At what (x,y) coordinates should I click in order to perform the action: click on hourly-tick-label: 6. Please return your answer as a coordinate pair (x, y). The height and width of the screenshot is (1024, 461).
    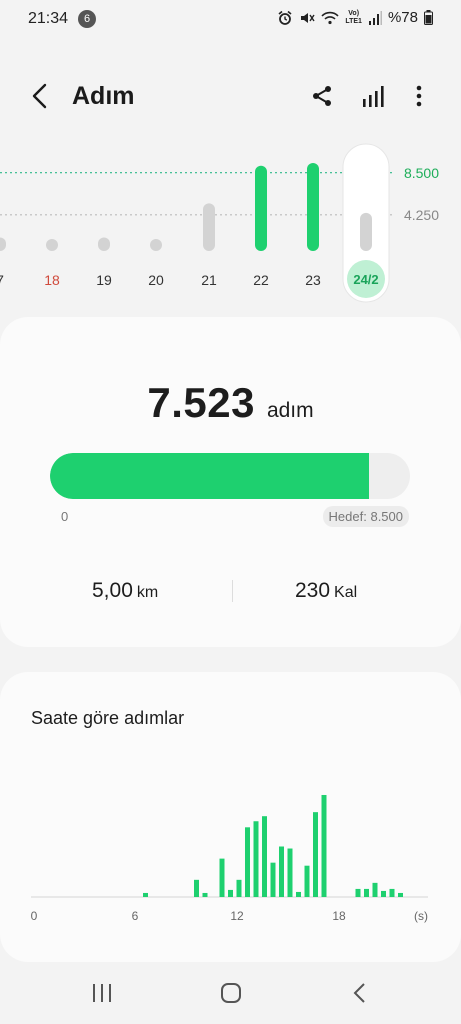
    Looking at the image, I should click on (135, 916).